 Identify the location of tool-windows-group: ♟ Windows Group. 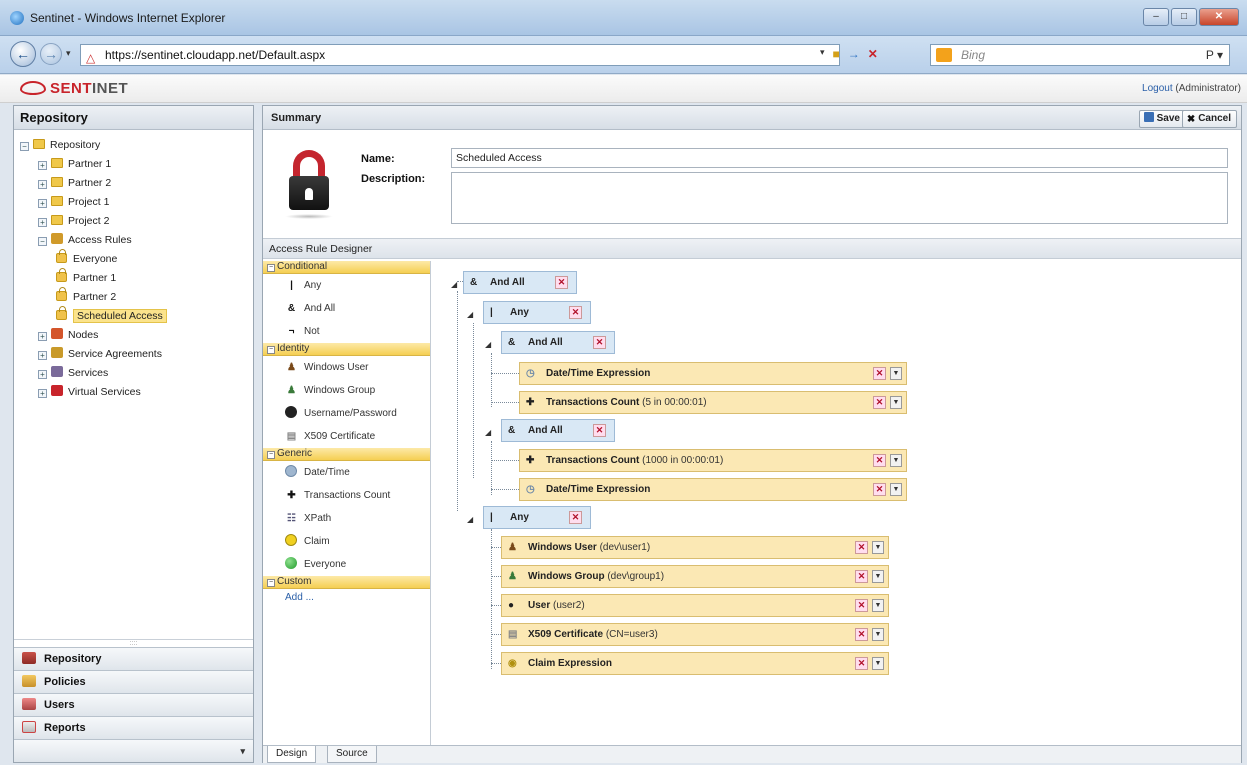
(346, 390).